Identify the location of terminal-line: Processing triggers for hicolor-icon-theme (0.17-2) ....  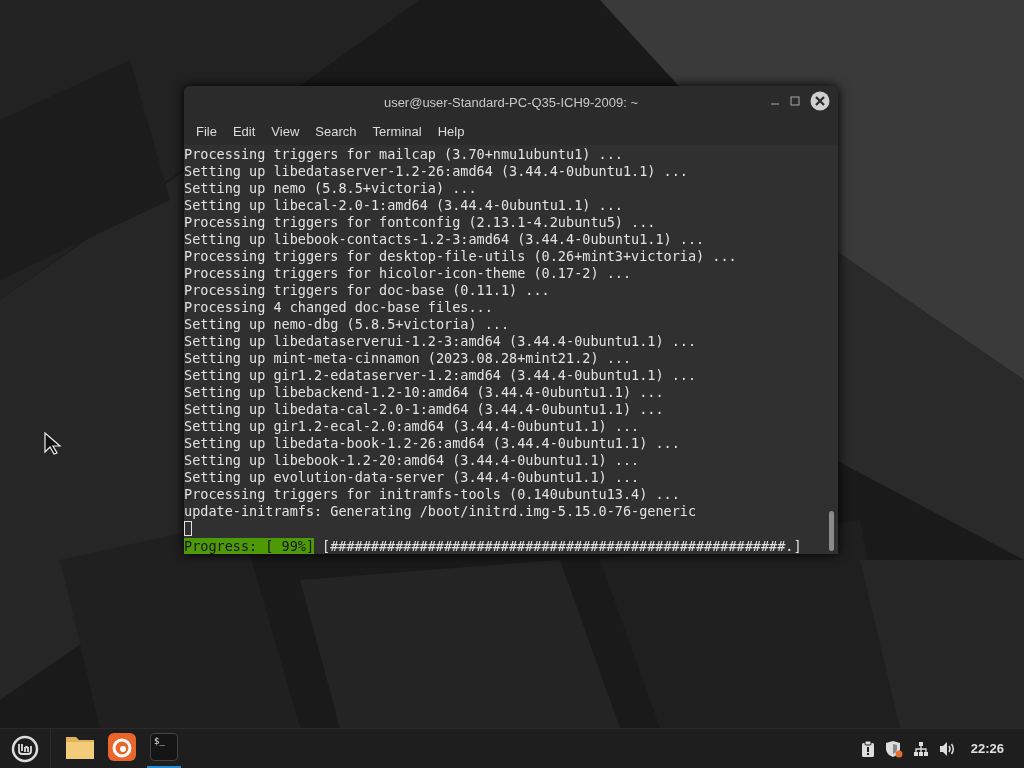
(408, 273).